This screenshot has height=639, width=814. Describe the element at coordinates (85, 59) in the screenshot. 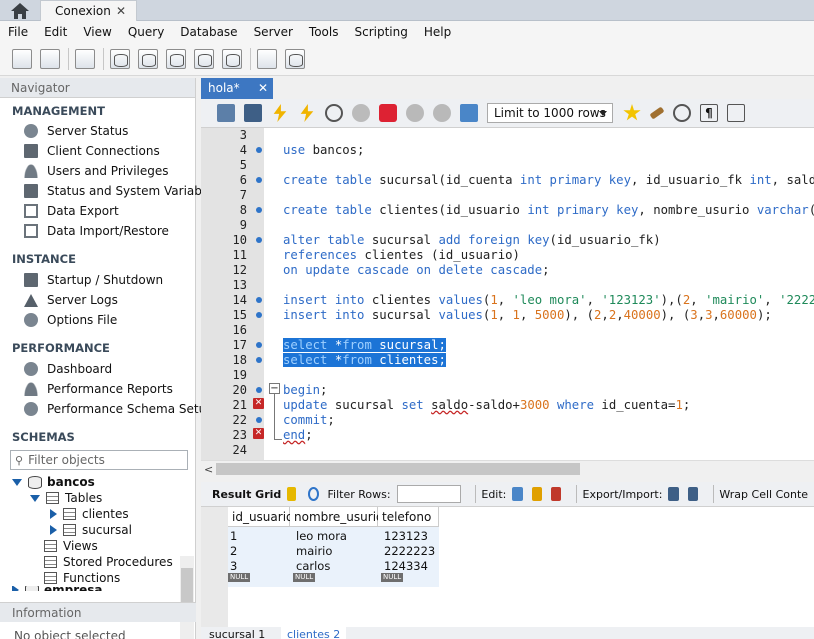

I see `inspector-icon` at that location.